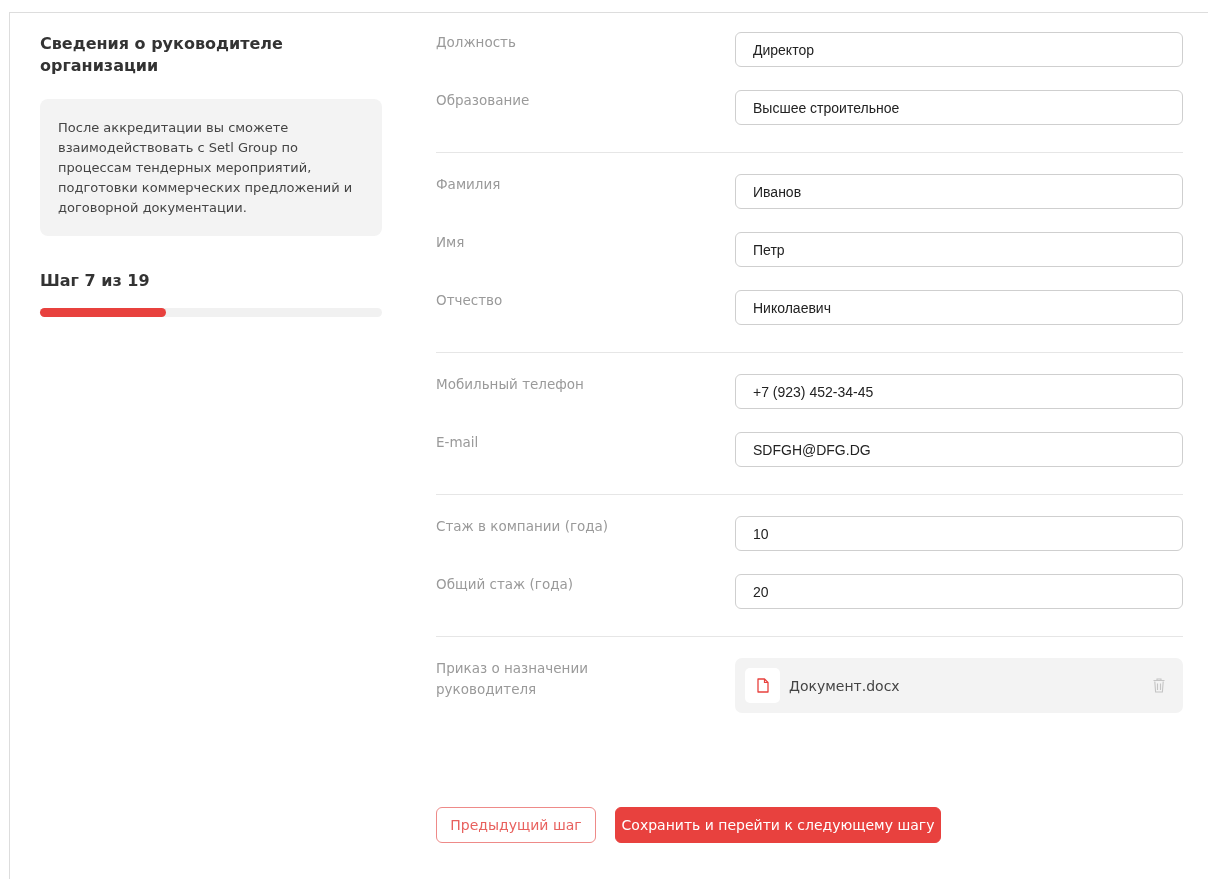  Describe the element at coordinates (845, 685) in the screenshot. I see `file-name: Документ.docx` at that location.